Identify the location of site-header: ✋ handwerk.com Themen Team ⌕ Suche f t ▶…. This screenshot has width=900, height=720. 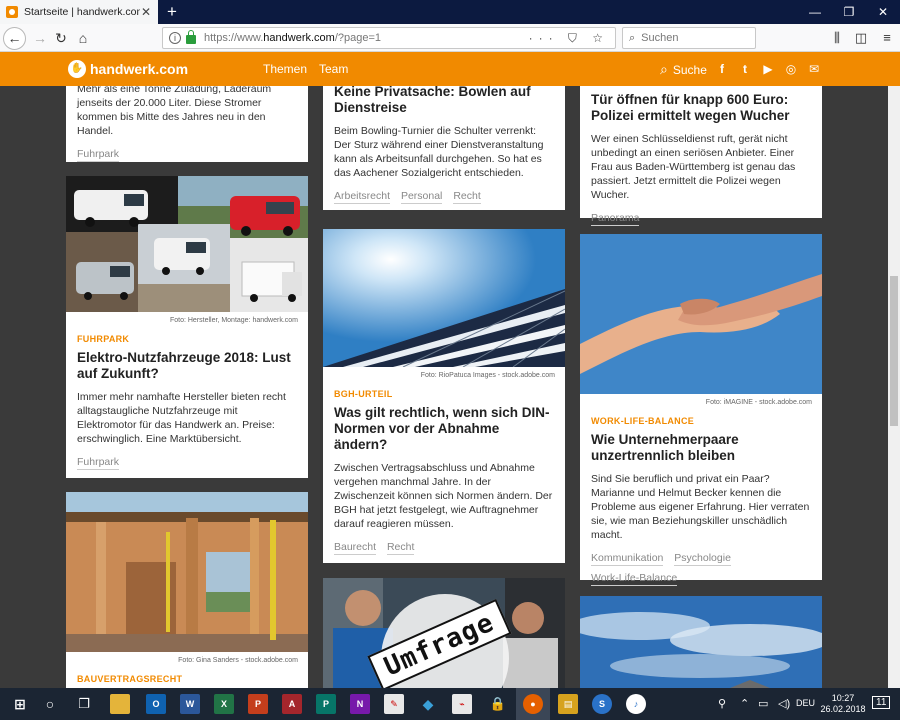
(450, 69).